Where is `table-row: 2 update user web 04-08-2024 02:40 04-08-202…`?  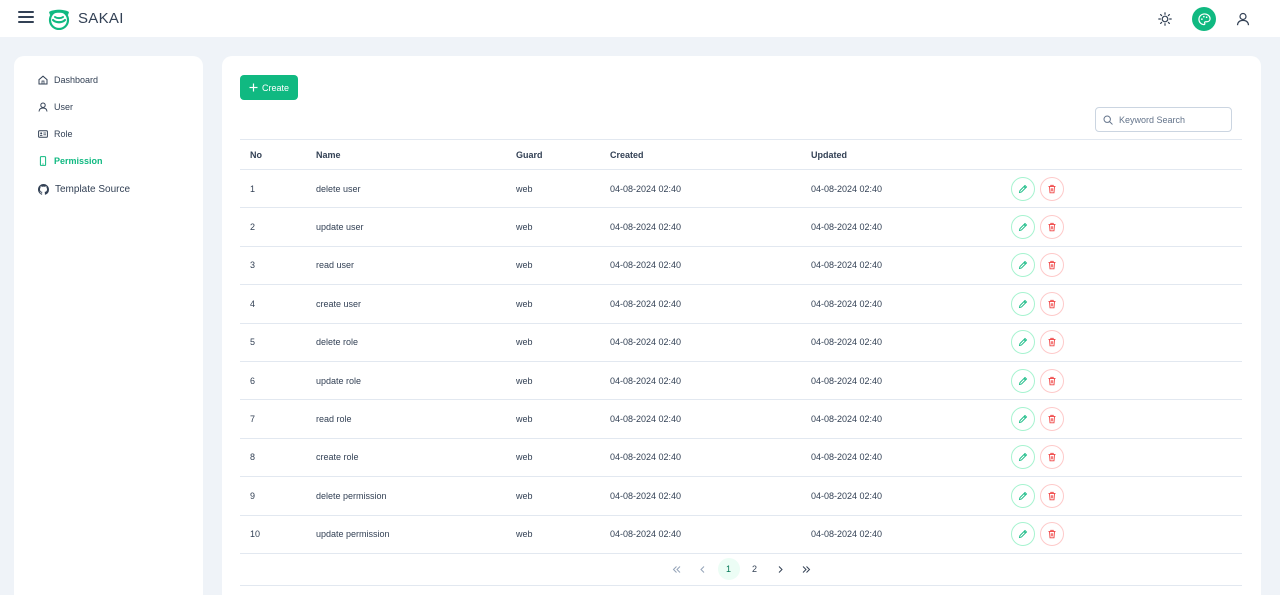
table-row: 2 update user web 04-08-2024 02:40 04-08-202… is located at coordinates (741, 227).